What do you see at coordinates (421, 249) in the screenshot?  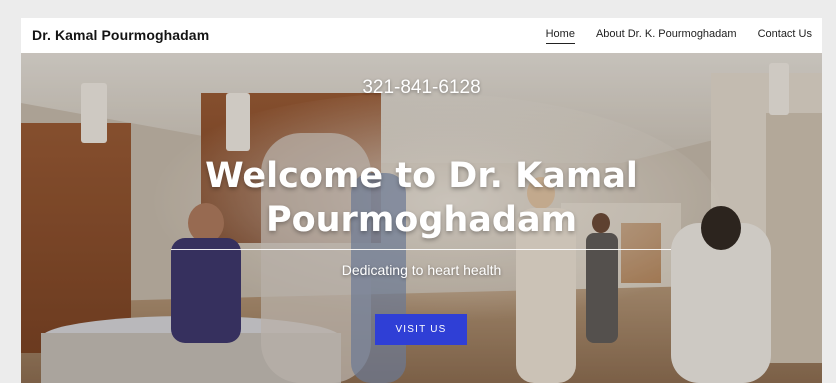 I see `hero-divider` at bounding box center [421, 249].